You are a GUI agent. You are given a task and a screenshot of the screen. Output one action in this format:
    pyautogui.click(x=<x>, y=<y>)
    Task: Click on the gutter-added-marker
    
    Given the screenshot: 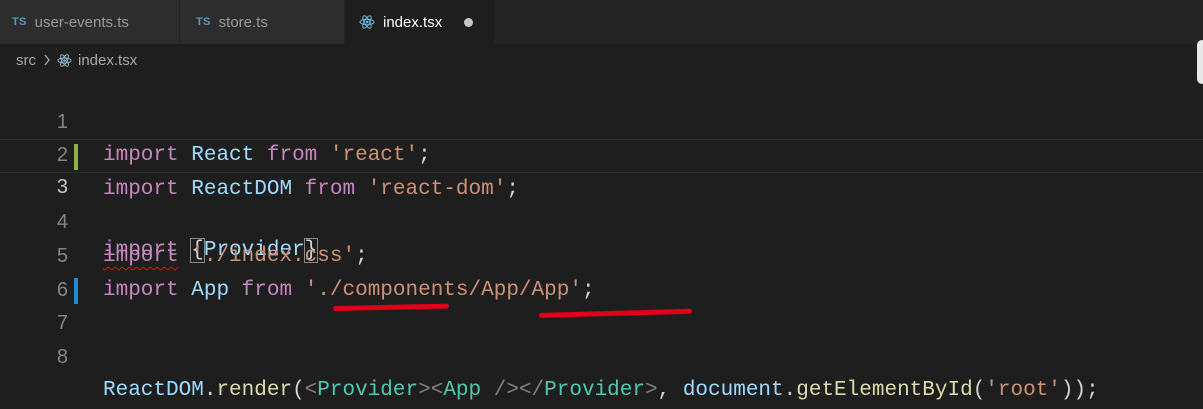 What is the action you would take?
    pyautogui.click(x=76, y=290)
    